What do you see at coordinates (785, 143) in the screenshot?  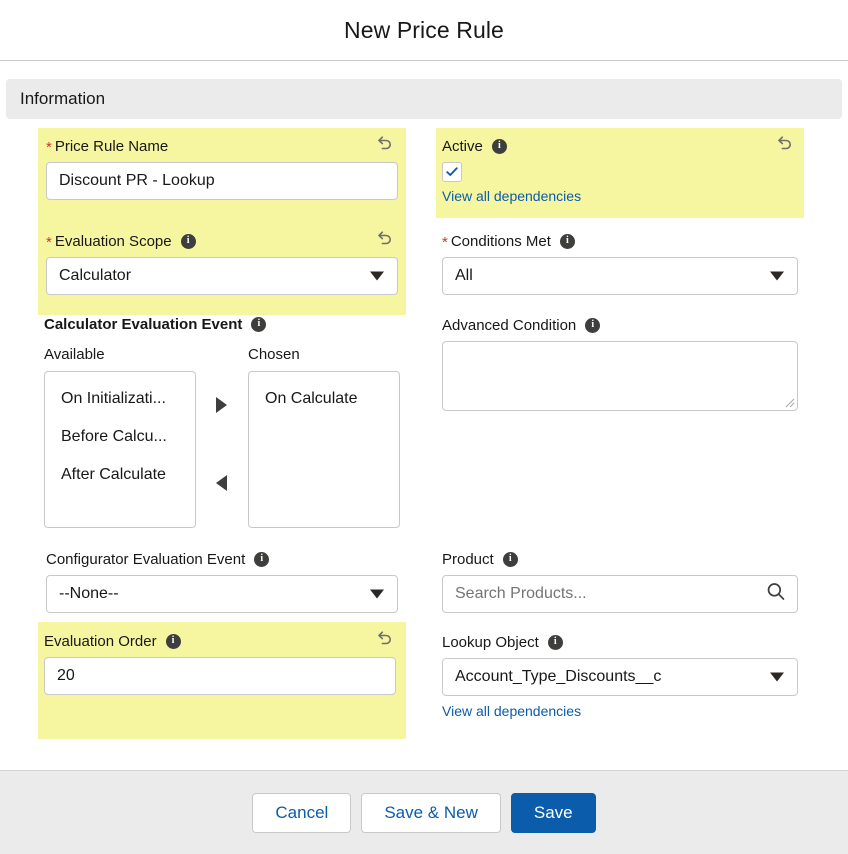 I see `undo-icon-active` at bounding box center [785, 143].